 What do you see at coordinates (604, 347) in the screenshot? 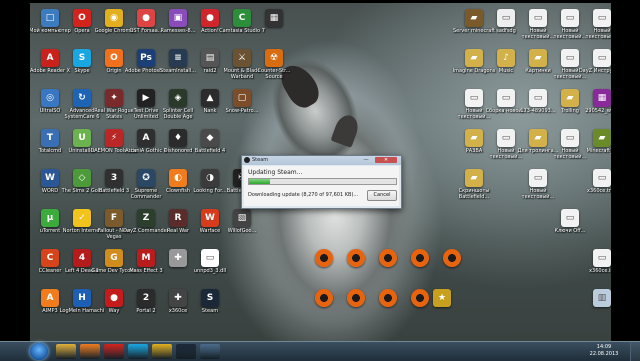
I see `tray-time: 14:09` at bounding box center [604, 347].